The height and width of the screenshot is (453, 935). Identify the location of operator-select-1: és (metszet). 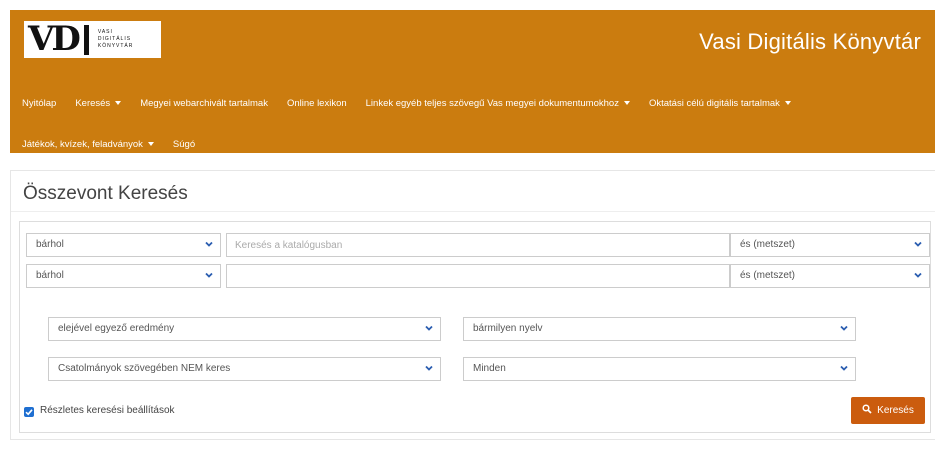
(830, 245).